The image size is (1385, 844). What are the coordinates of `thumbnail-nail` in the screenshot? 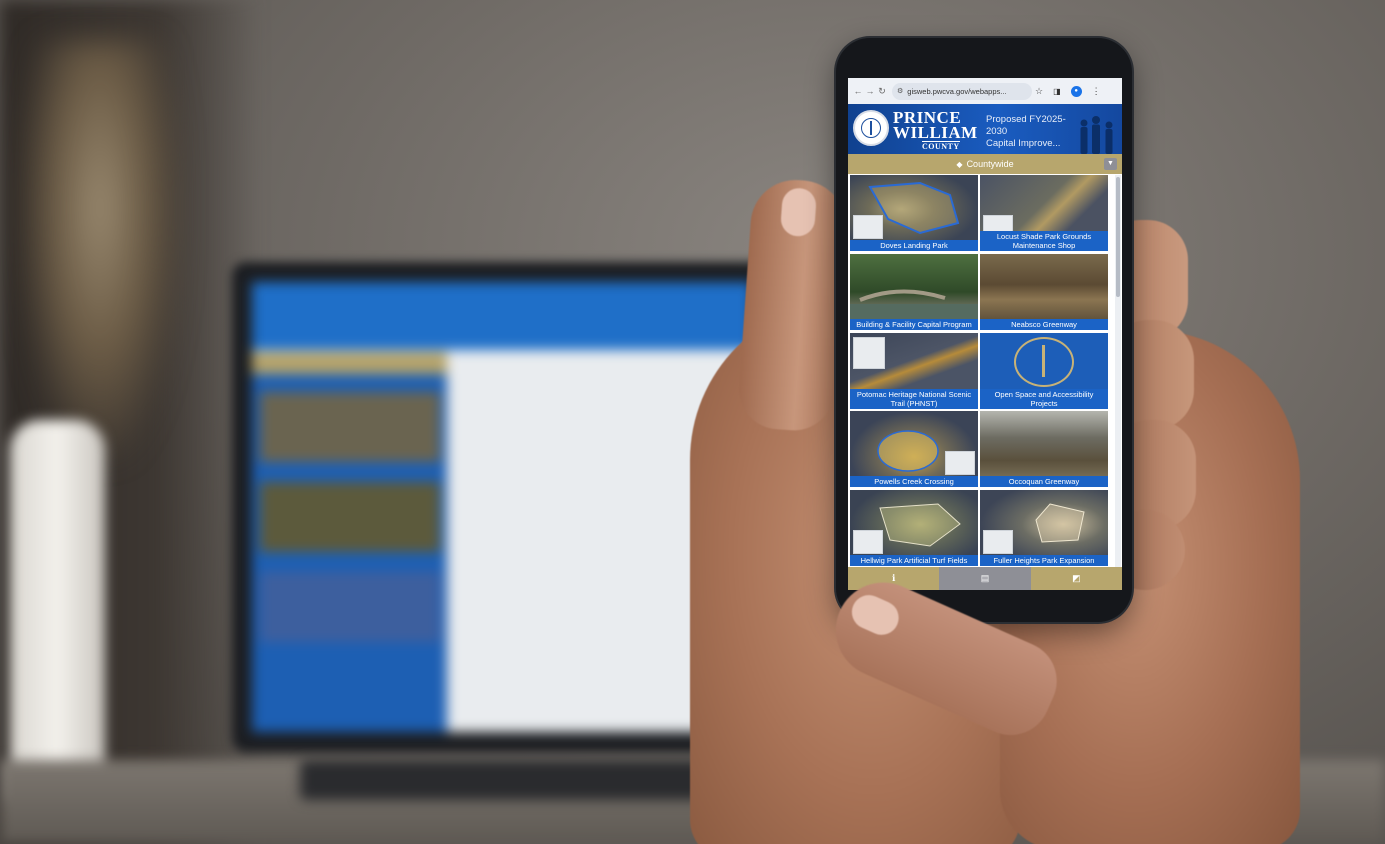 It's located at (798, 212).